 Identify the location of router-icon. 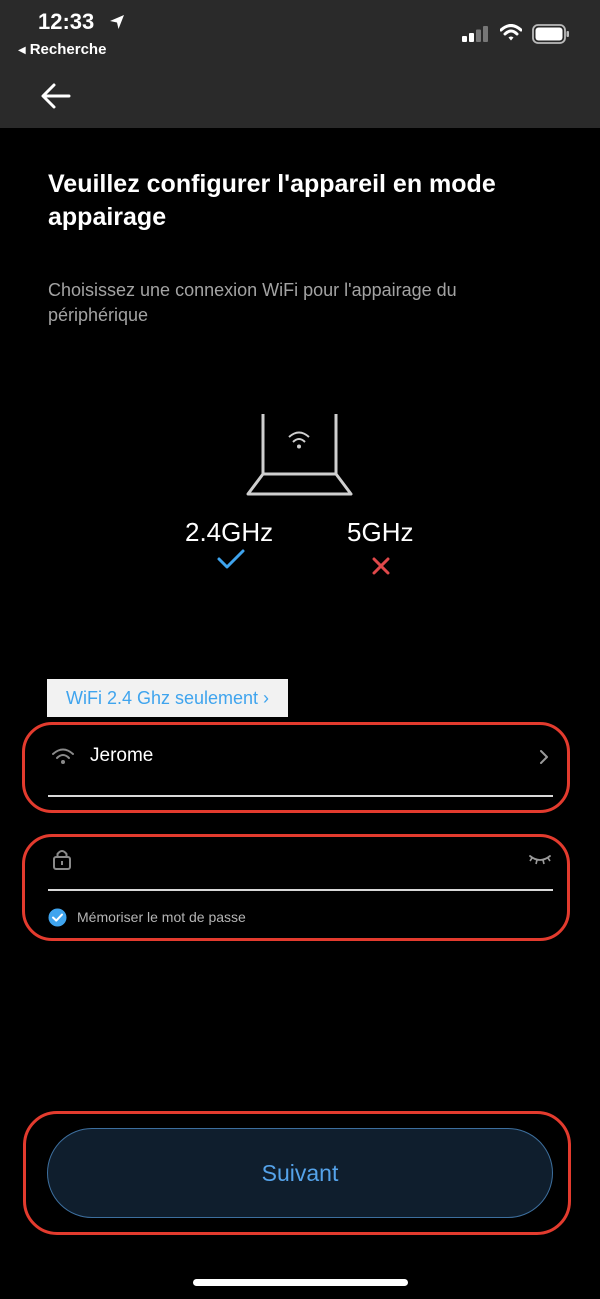
(299, 455).